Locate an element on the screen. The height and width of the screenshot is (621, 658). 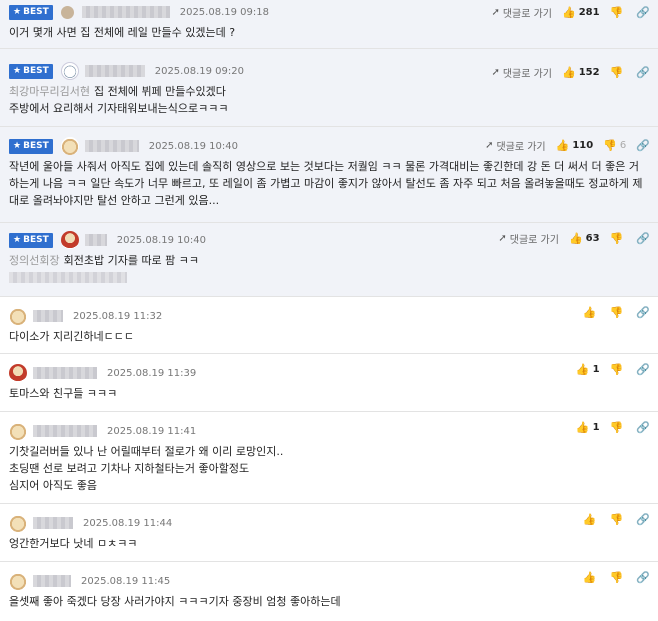
comment-actions: ➚ 댓글로 가기 👍 281 👎 🔗 is located at coordinates (570, 12).